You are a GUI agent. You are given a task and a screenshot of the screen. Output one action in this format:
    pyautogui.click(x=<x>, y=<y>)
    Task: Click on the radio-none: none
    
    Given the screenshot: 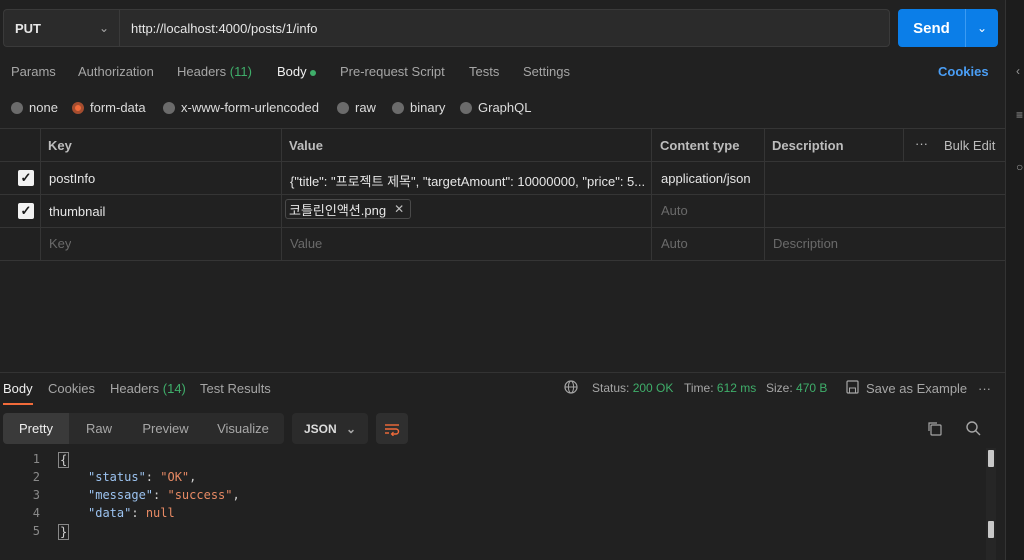 What is the action you would take?
    pyautogui.click(x=34, y=107)
    